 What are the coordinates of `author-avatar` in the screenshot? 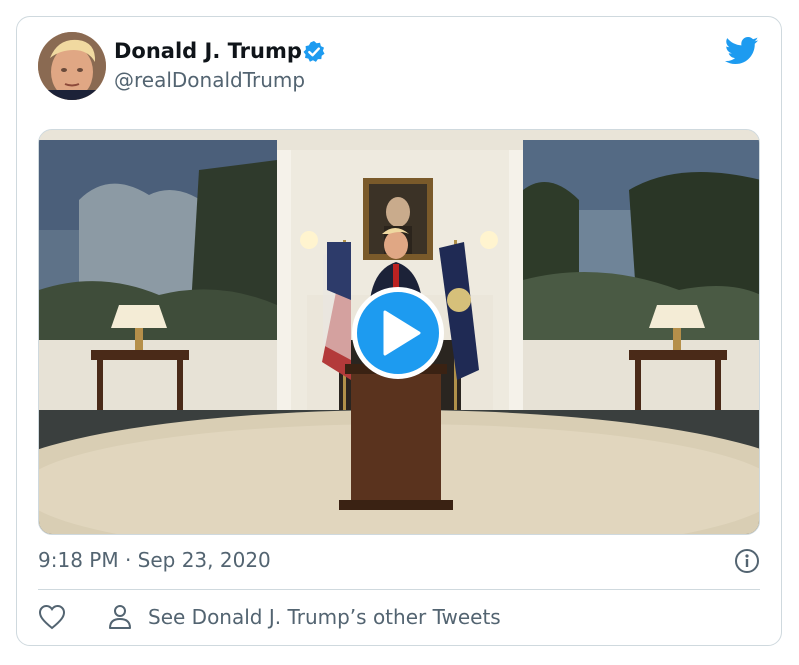 It's located at (72, 66).